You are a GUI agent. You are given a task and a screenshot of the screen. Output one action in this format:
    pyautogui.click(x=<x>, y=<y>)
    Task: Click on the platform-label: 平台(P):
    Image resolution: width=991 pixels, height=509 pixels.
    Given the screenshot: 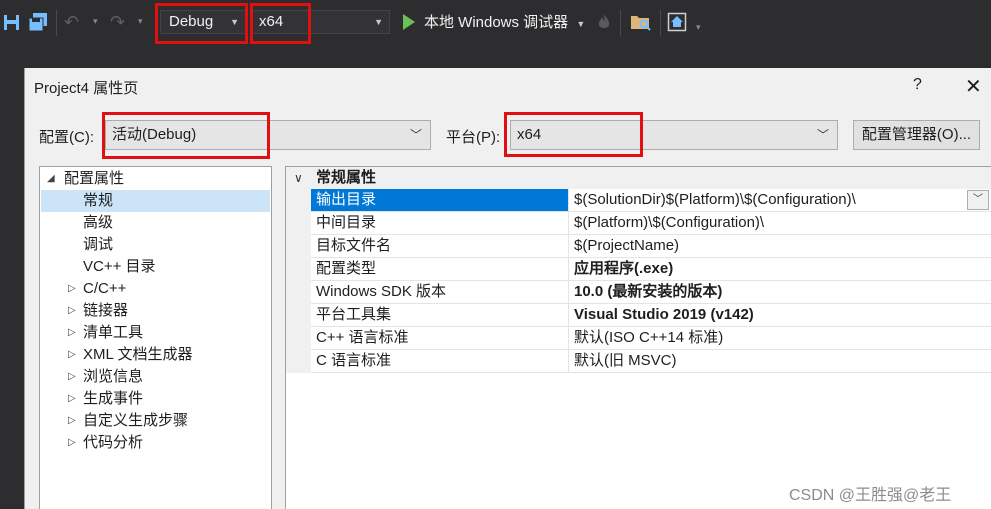 What is the action you would take?
    pyautogui.click(x=473, y=137)
    